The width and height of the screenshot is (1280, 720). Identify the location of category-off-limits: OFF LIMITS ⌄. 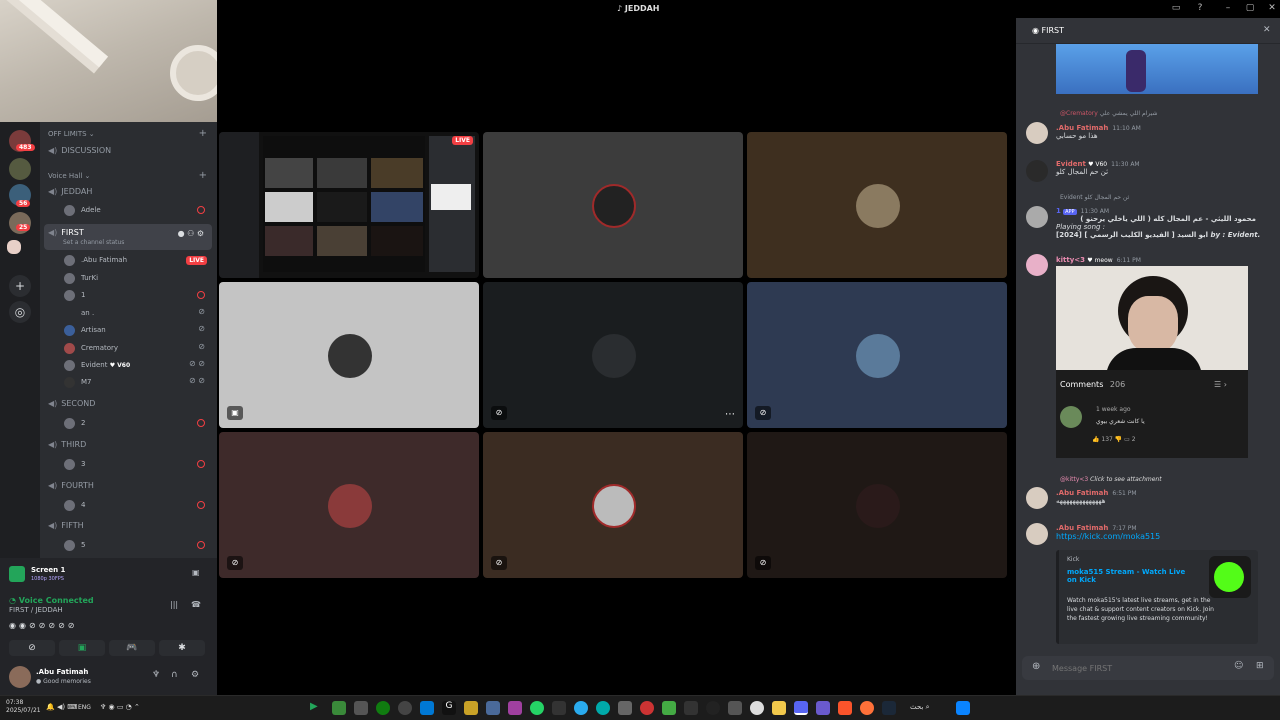
(71, 134).